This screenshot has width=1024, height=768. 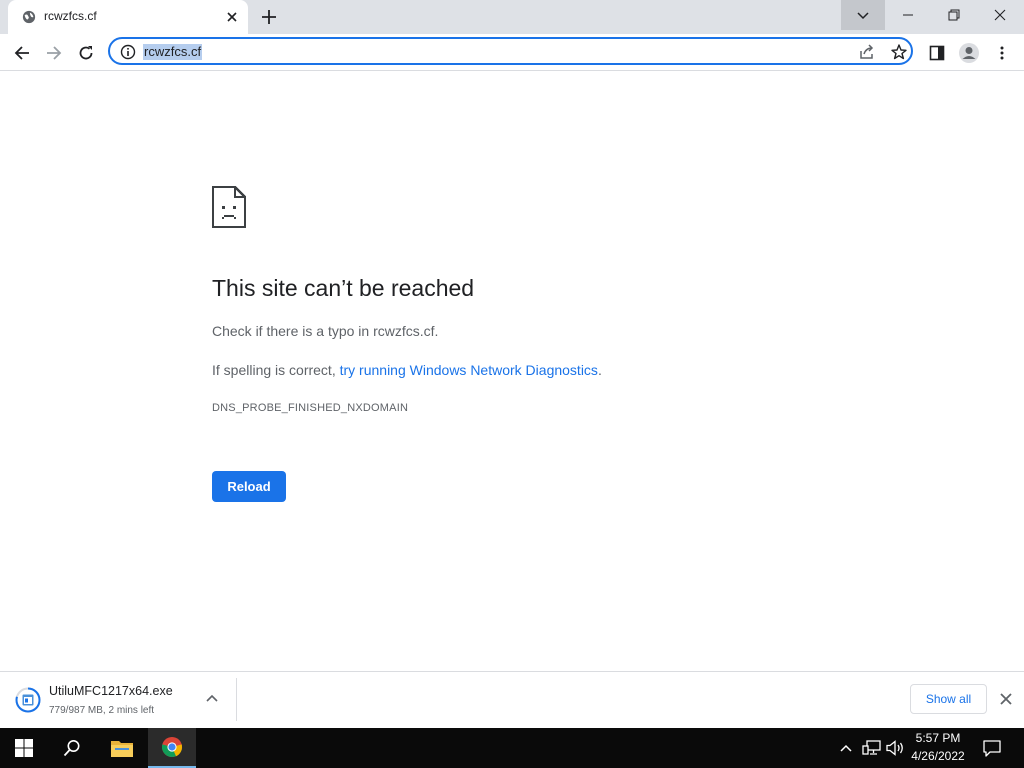 What do you see at coordinates (232, 17) in the screenshot?
I see `tab-close-icon` at bounding box center [232, 17].